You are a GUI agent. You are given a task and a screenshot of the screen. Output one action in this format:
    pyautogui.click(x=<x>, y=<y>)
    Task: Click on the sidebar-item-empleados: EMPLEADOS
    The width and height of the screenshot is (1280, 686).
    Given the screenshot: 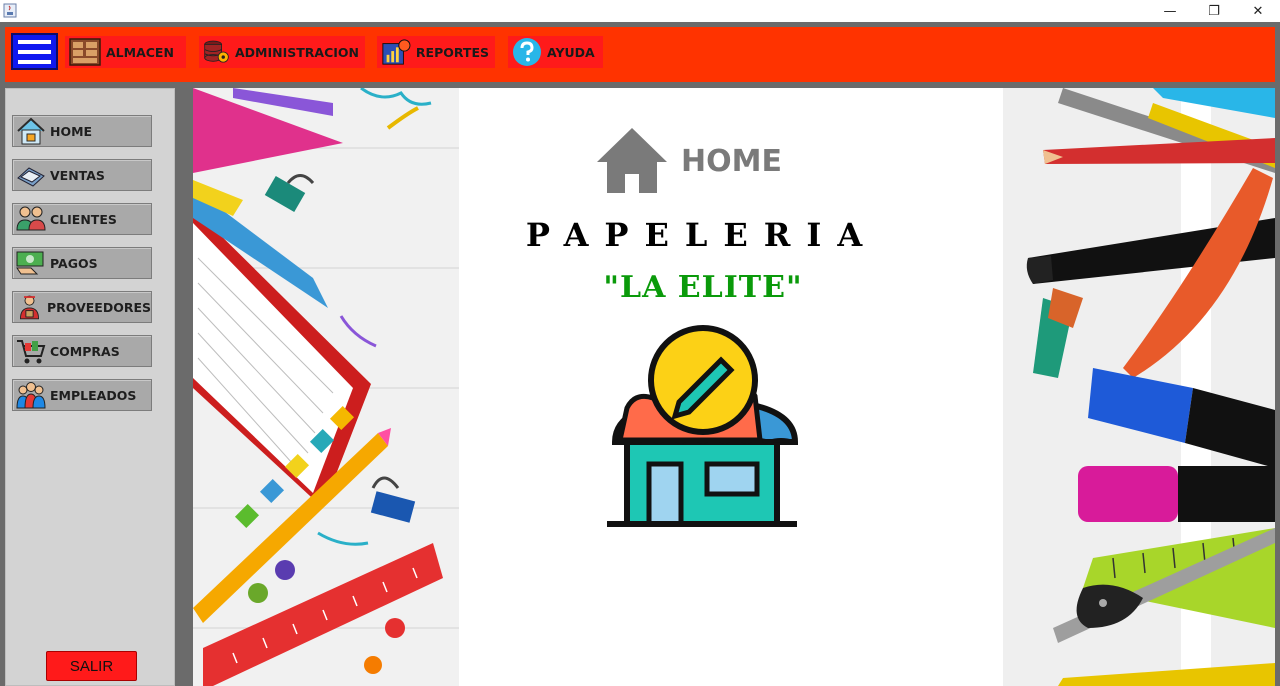 What is the action you would take?
    pyautogui.click(x=82, y=395)
    